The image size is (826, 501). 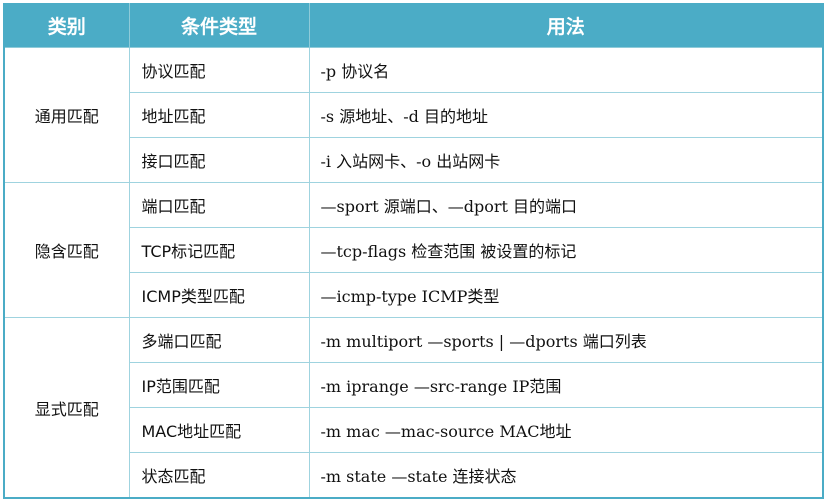 I want to click on usage-cell: —tcp-flags 检查范围 被设置的标记, so click(x=566, y=250).